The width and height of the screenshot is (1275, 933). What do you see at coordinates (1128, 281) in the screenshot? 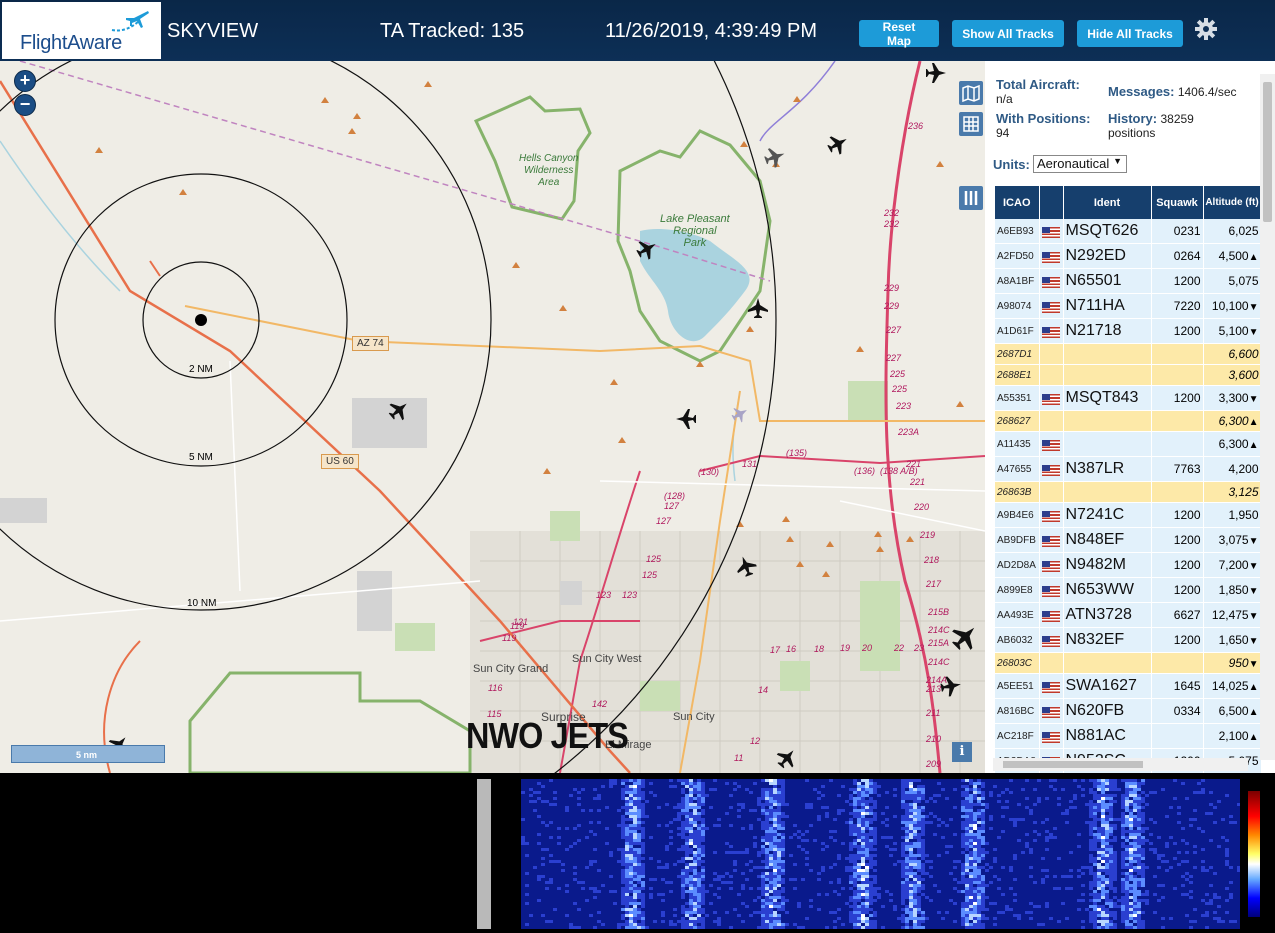
I see `aircraft-row: A8A1BF N65501 1200 5,075` at bounding box center [1128, 281].